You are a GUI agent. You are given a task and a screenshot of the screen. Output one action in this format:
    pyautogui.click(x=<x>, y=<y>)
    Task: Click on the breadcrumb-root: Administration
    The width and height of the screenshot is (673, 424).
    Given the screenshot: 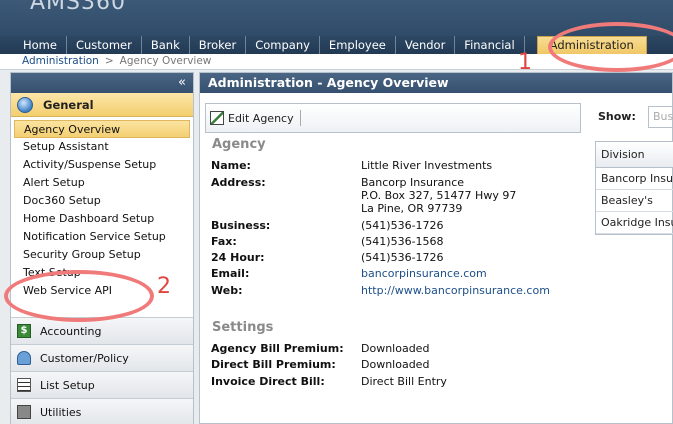 What is the action you would take?
    pyautogui.click(x=60, y=61)
    